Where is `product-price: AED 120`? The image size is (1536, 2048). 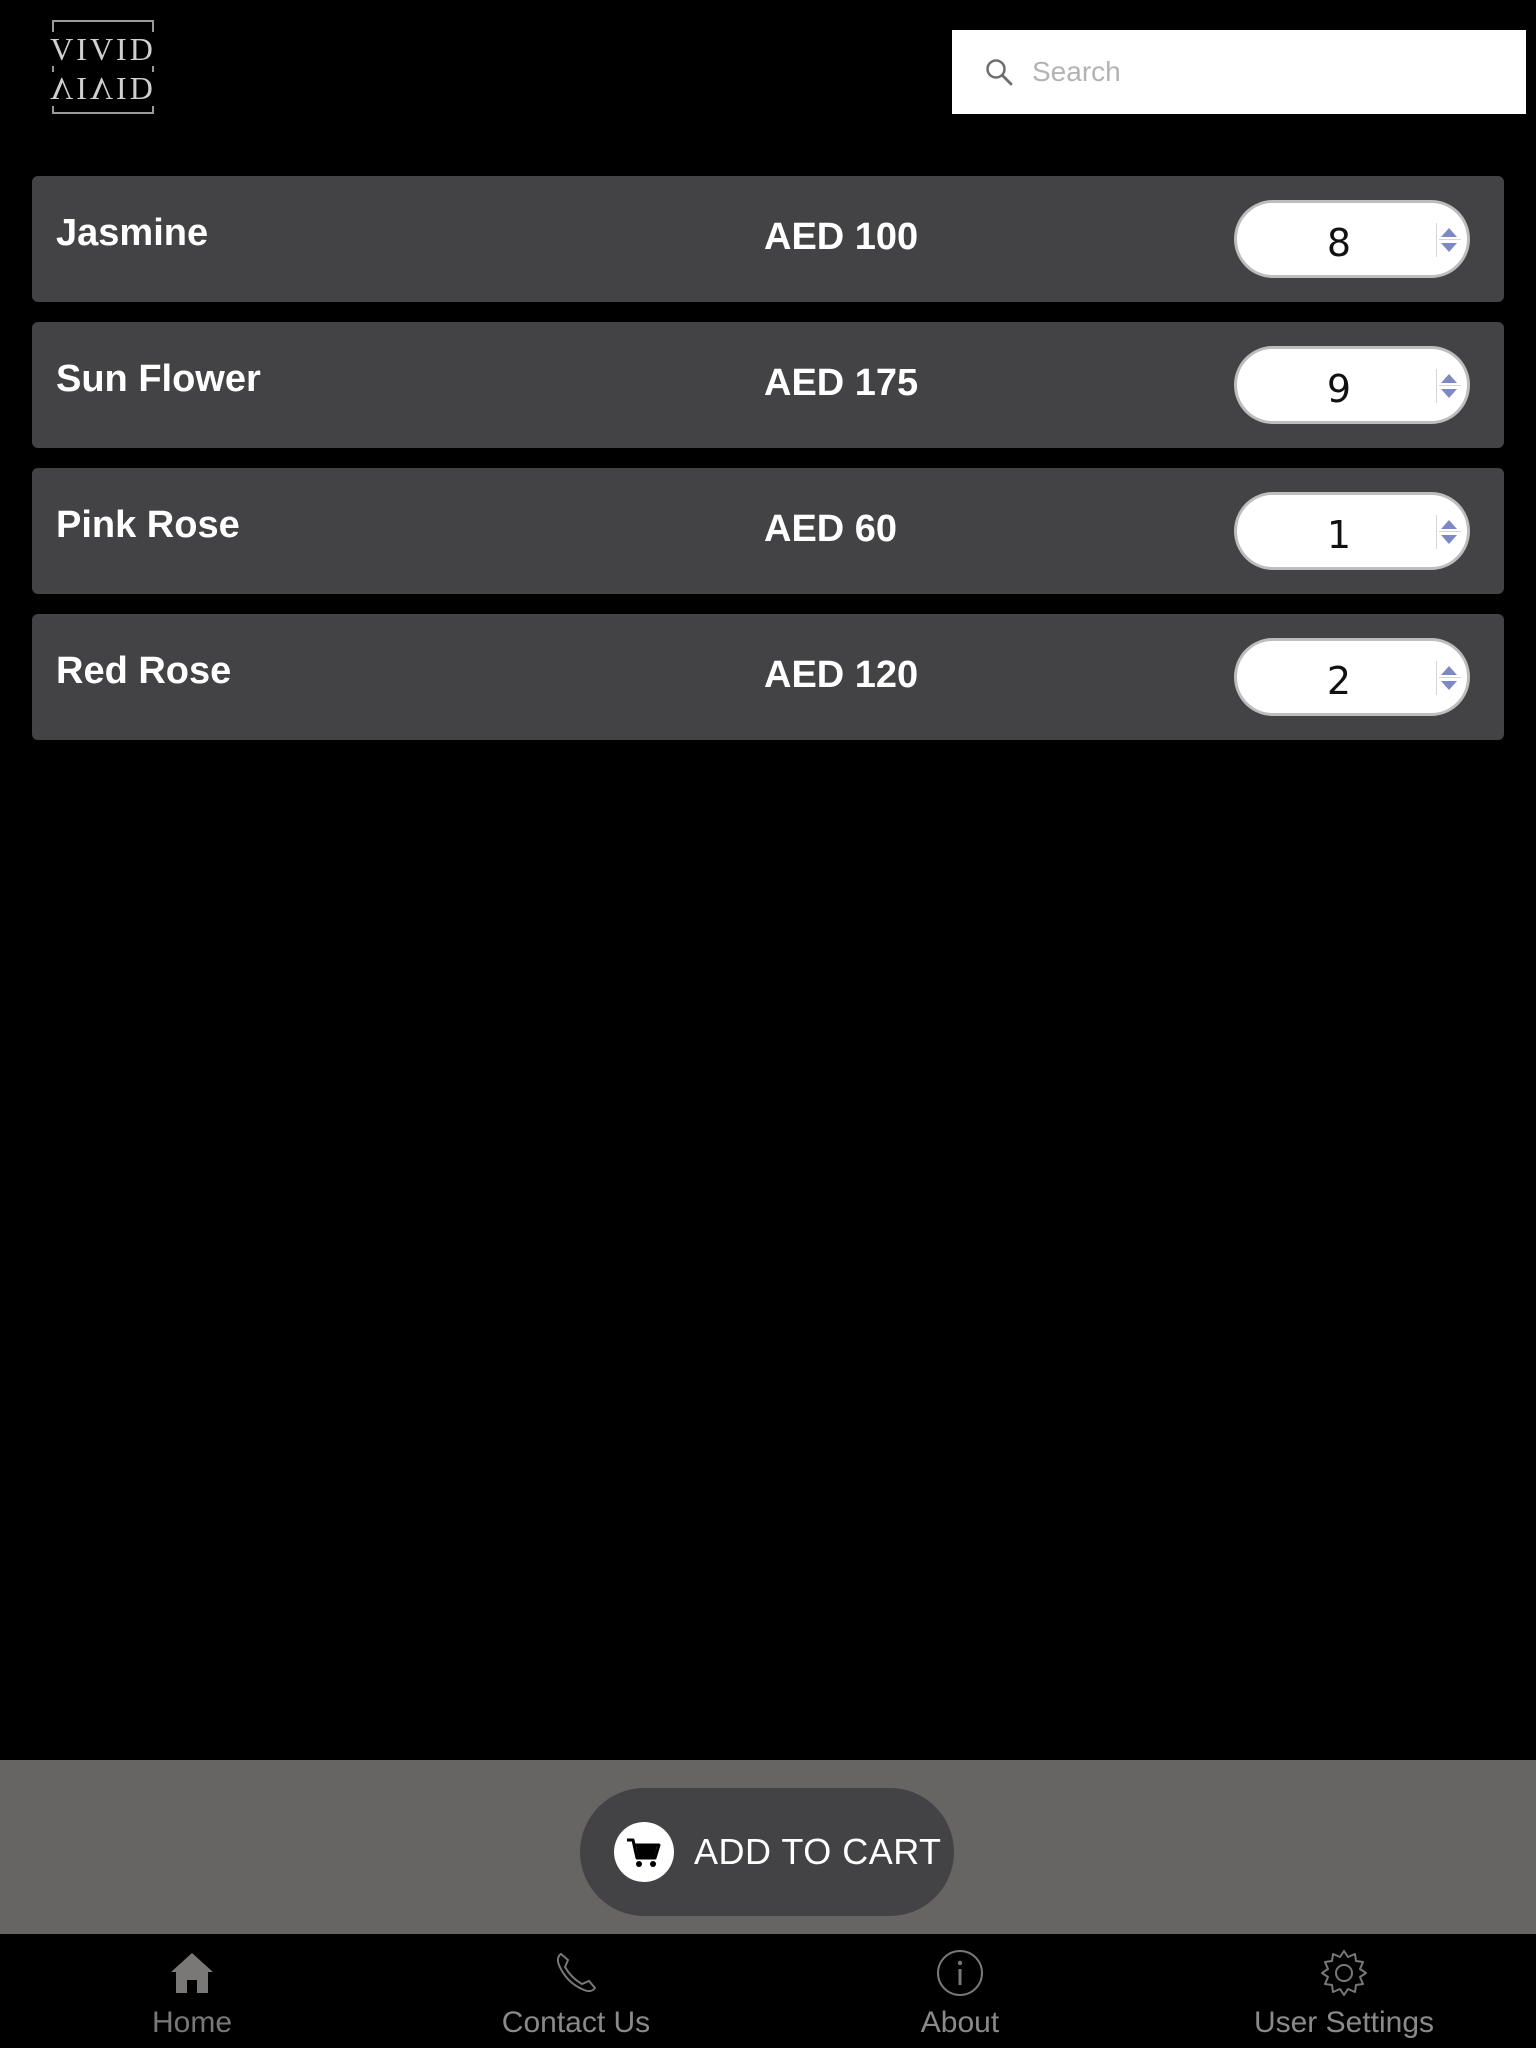
product-price: AED 120 is located at coordinates (841, 675).